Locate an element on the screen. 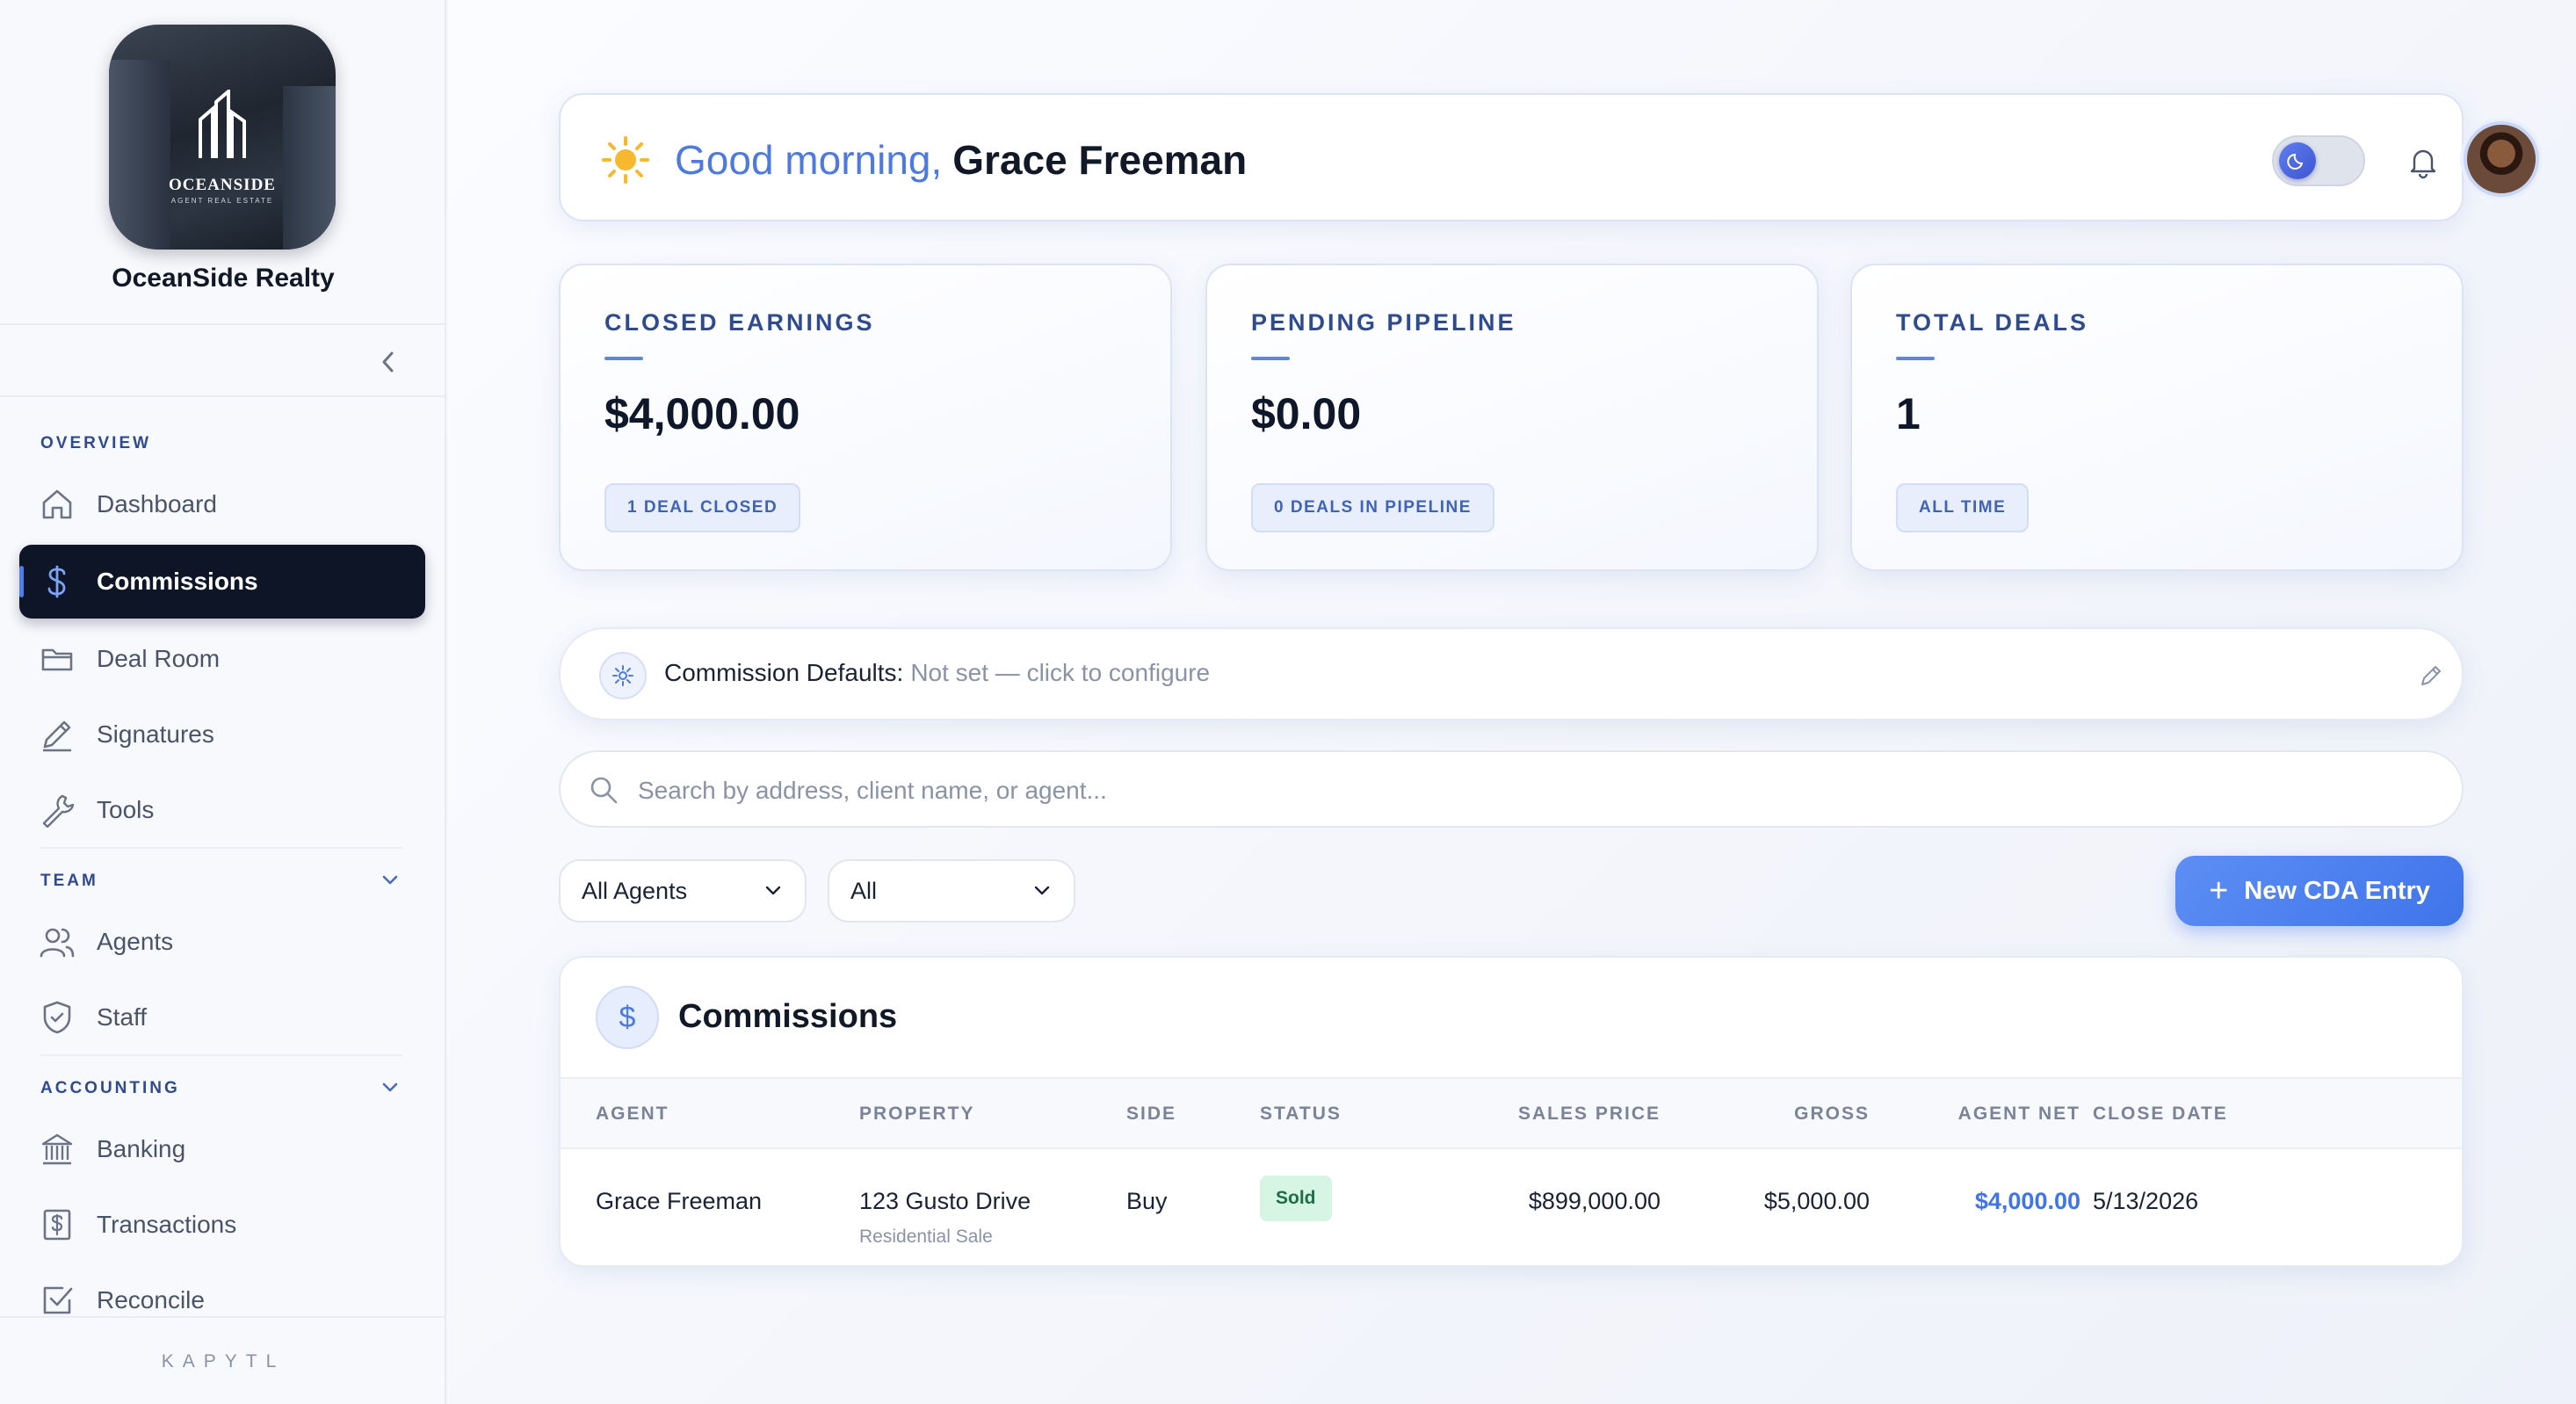 The height and width of the screenshot is (1404, 2576). sidebar-item-label: Dashboard is located at coordinates (157, 504).